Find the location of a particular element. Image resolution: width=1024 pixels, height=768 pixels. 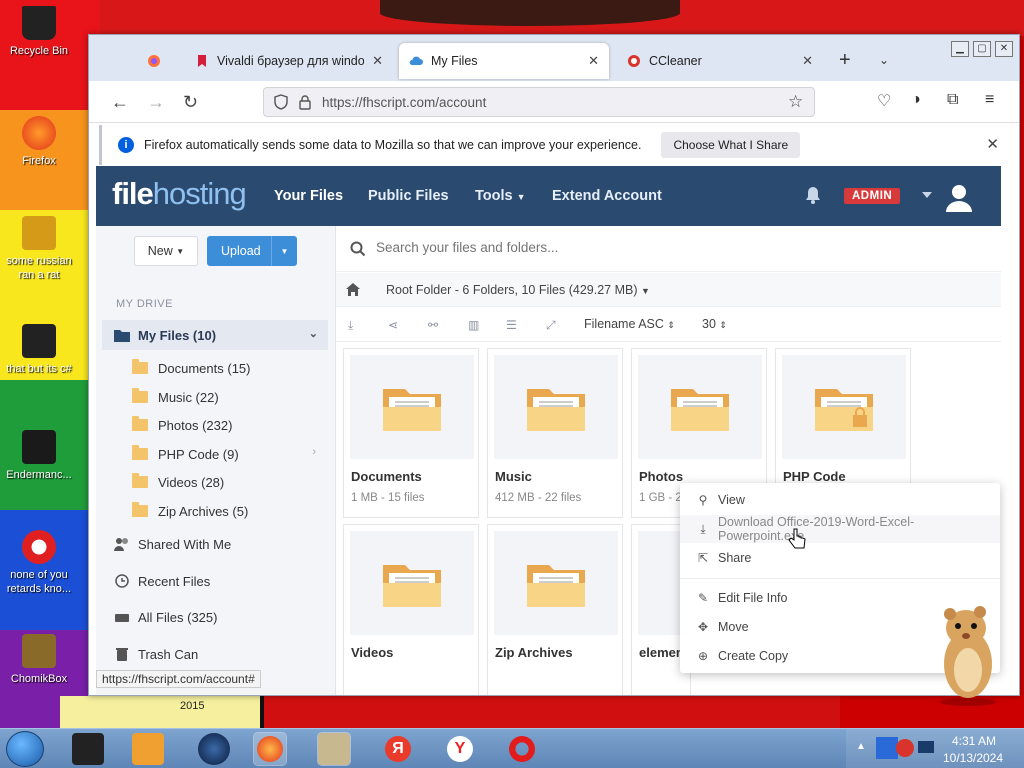

url-bar: https://fhscript.com/account ☆ is located at coordinates (539, 102).